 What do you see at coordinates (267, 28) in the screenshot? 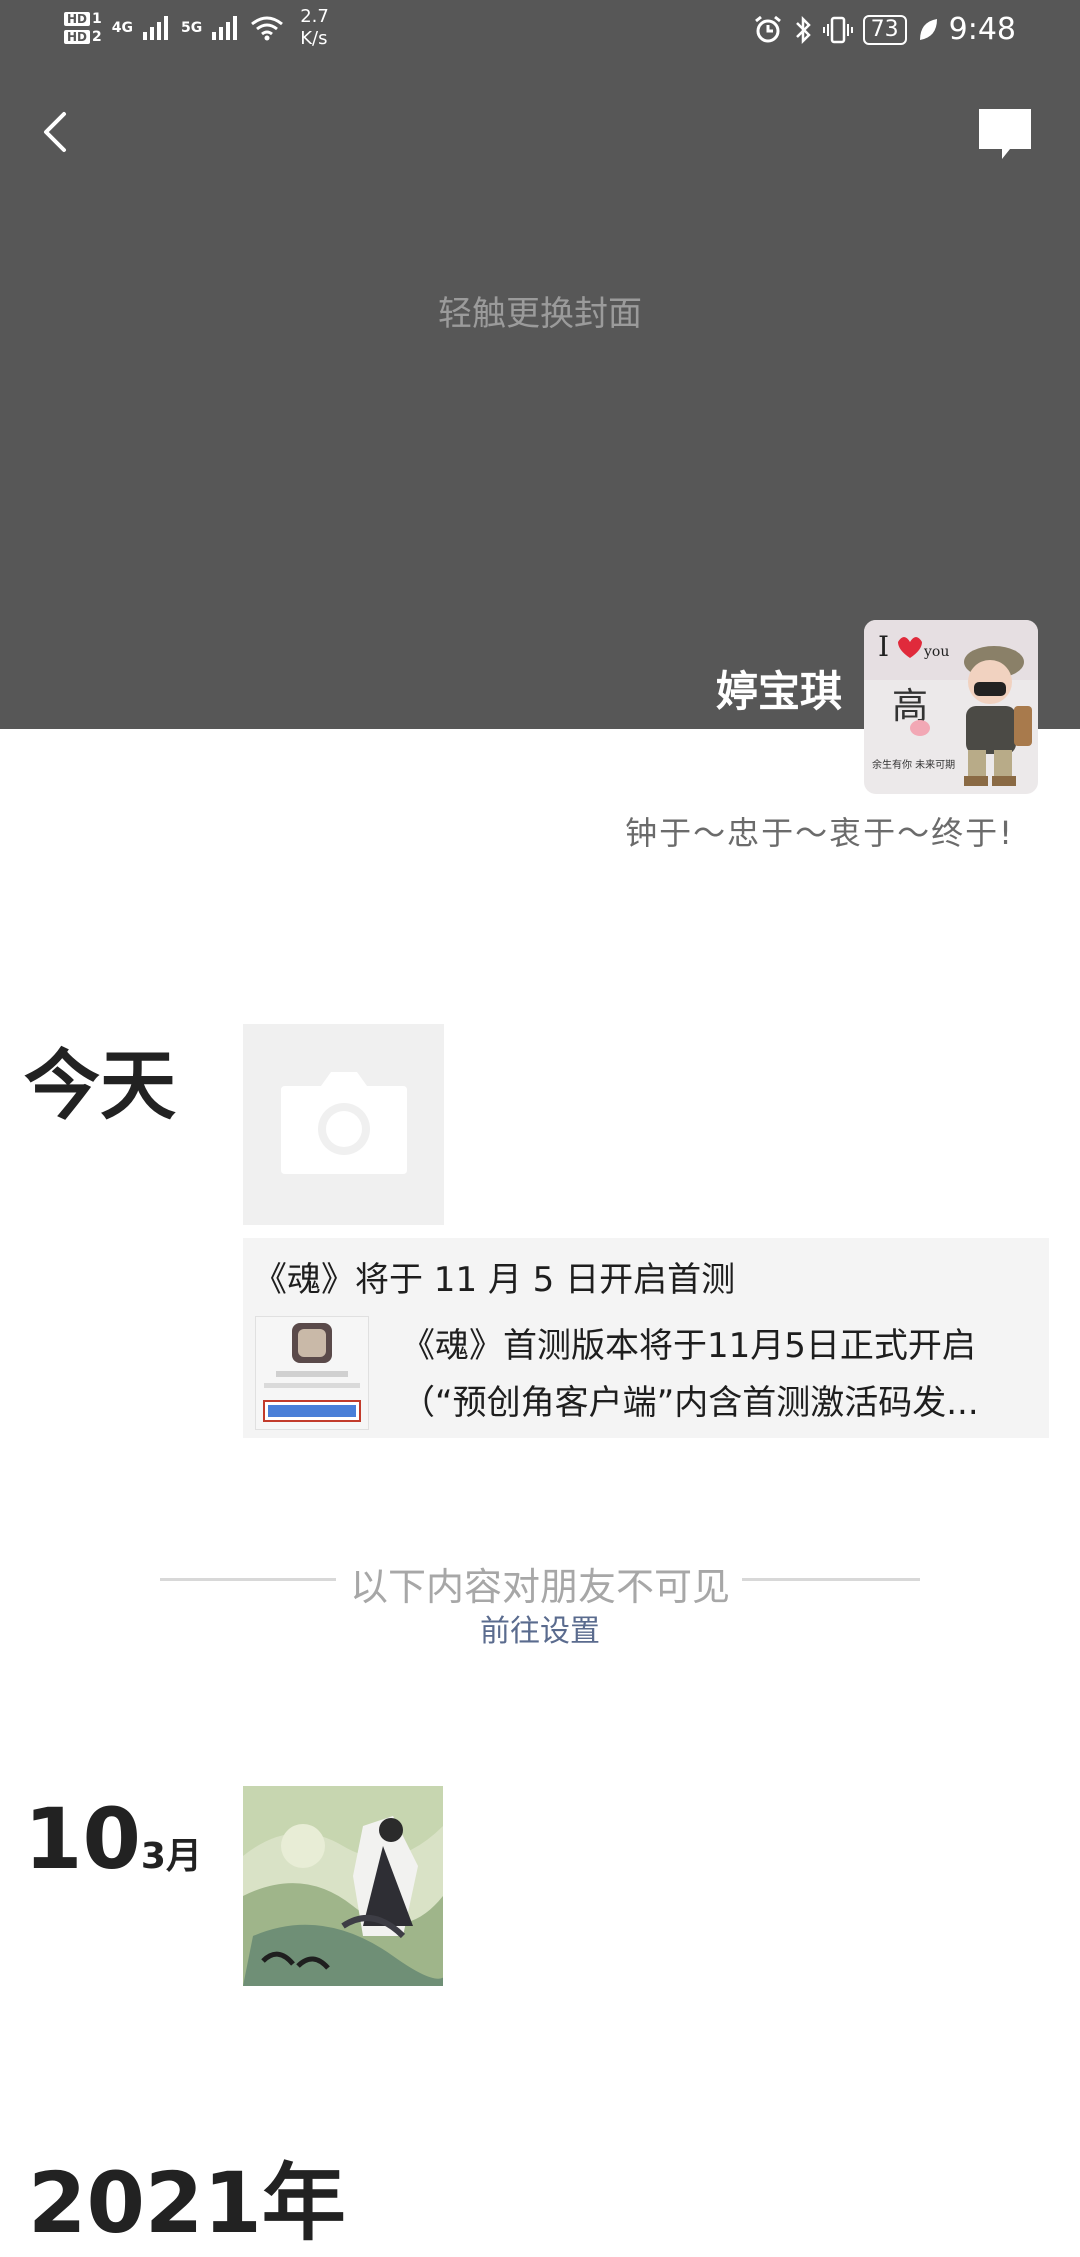
I see `wifi-icon` at bounding box center [267, 28].